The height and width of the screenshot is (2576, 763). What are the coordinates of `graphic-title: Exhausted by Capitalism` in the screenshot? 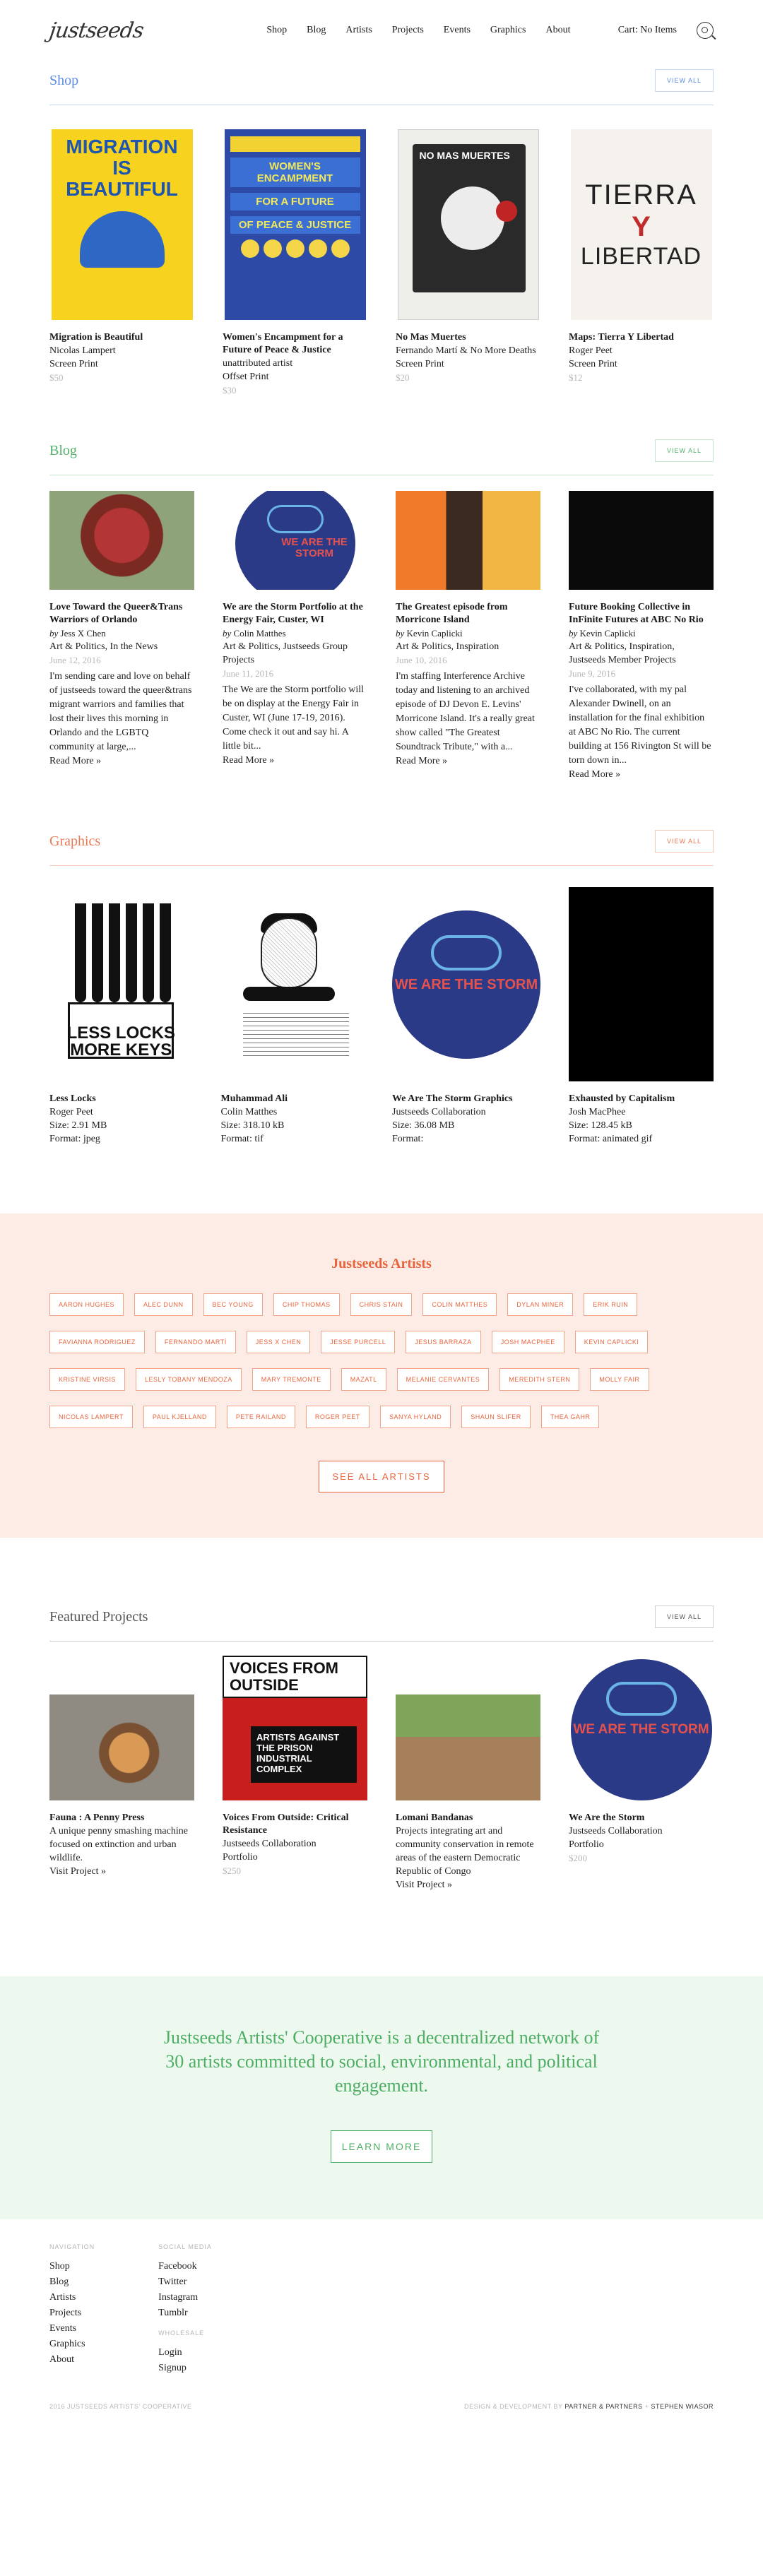 It's located at (641, 1099).